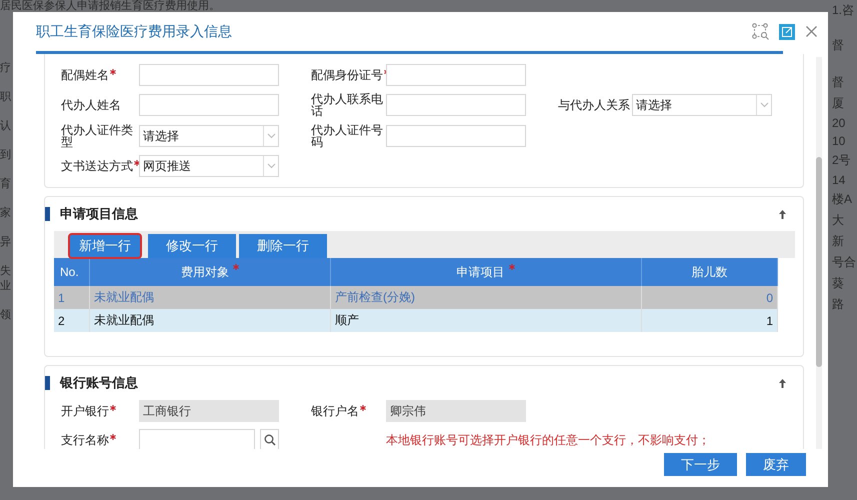 The image size is (857, 500). What do you see at coordinates (709, 272) in the screenshot?
I see `column-header: 胎儿数` at bounding box center [709, 272].